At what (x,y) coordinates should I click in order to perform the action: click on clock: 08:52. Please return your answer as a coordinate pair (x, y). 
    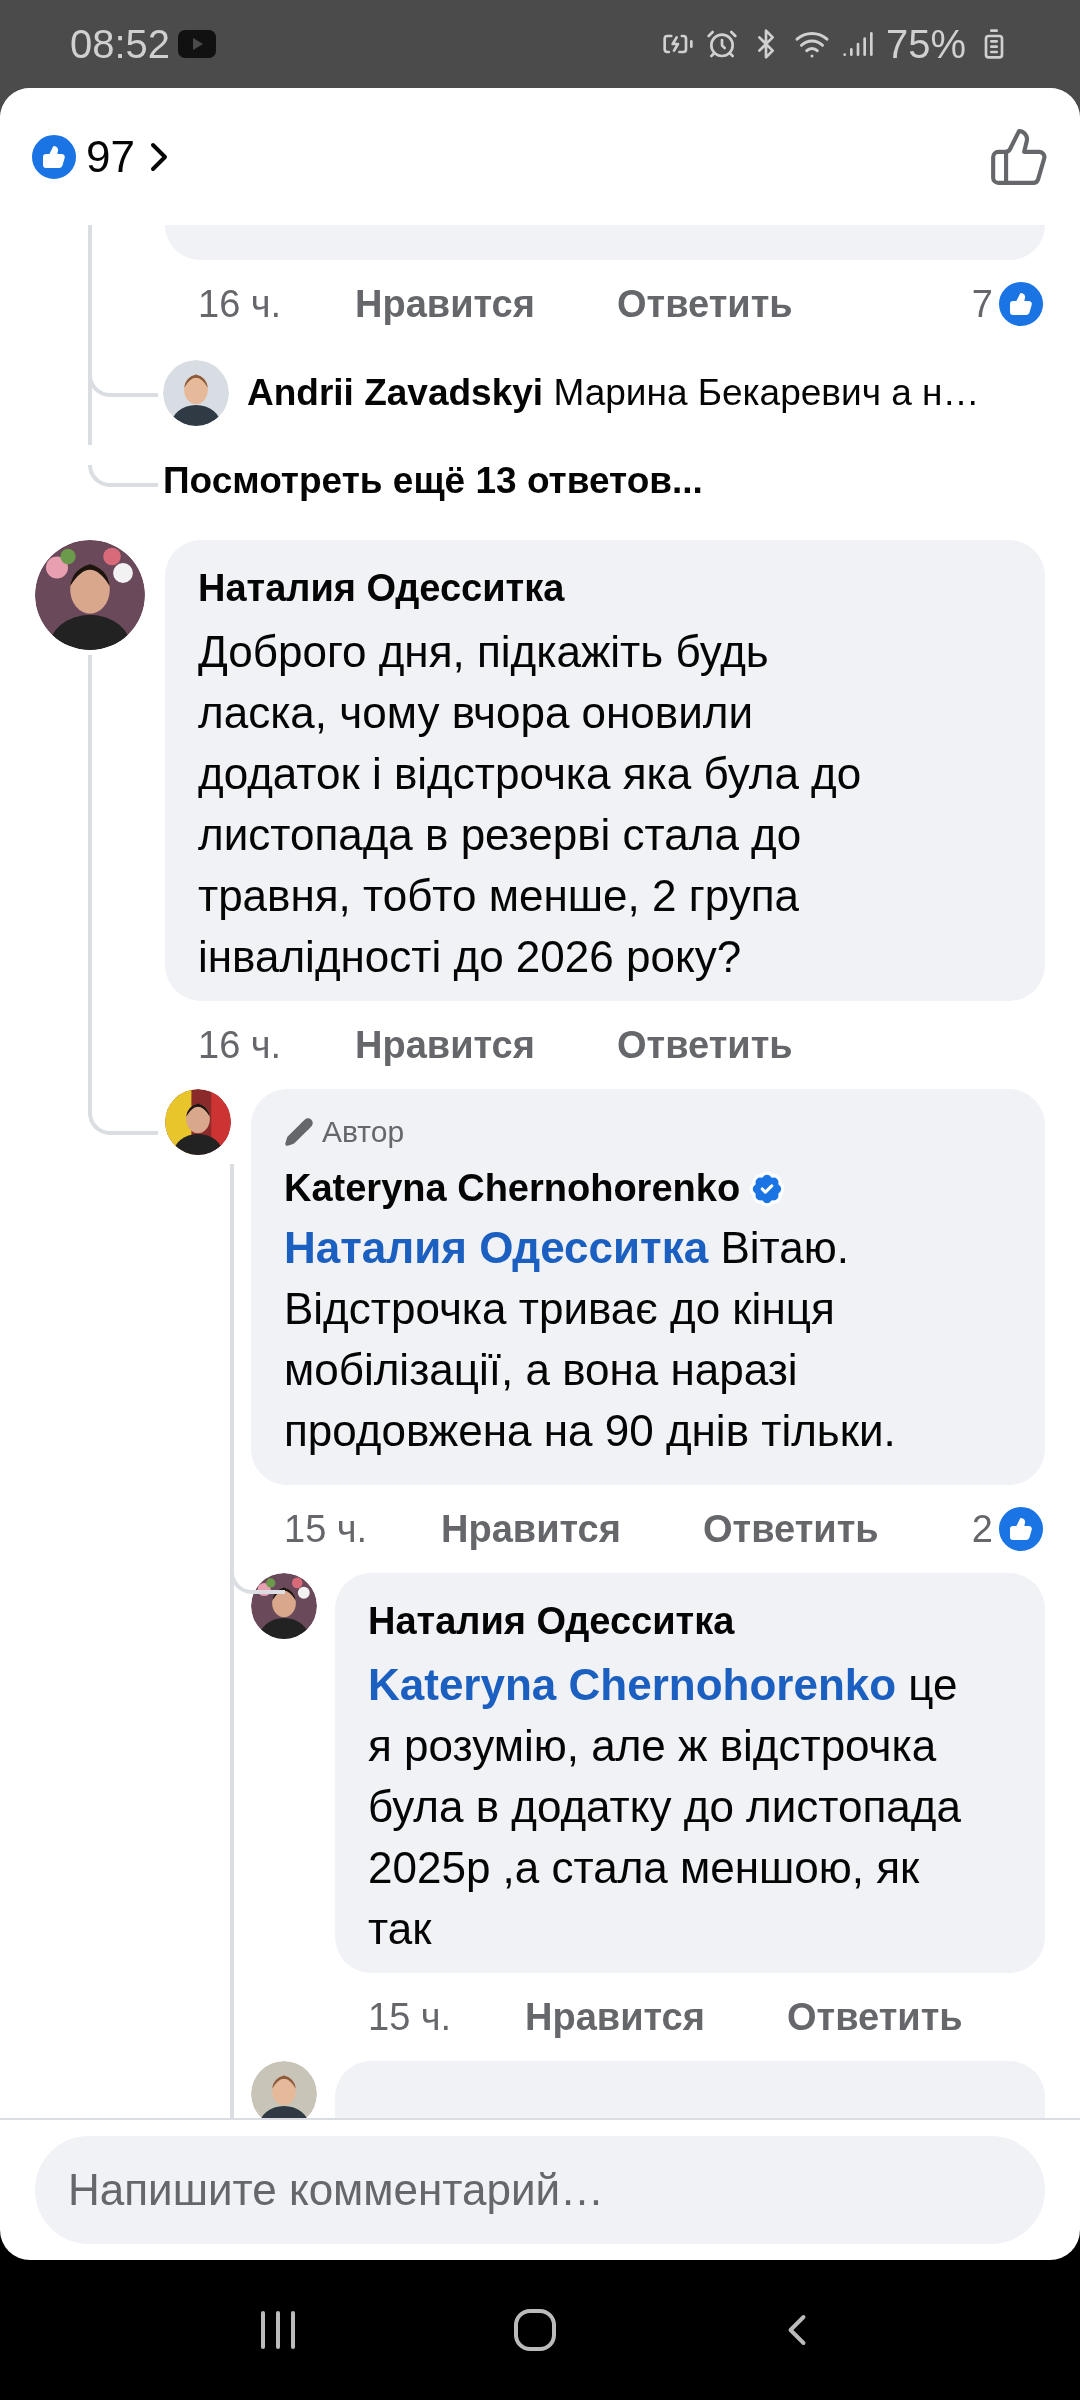
    Looking at the image, I should click on (120, 44).